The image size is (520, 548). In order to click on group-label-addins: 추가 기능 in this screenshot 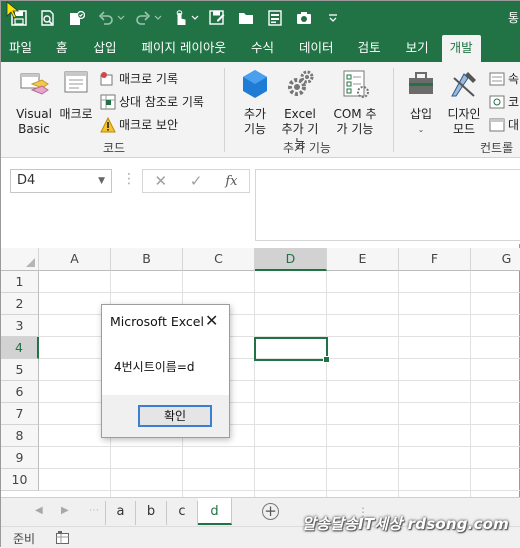, I will do `click(307, 148)`.